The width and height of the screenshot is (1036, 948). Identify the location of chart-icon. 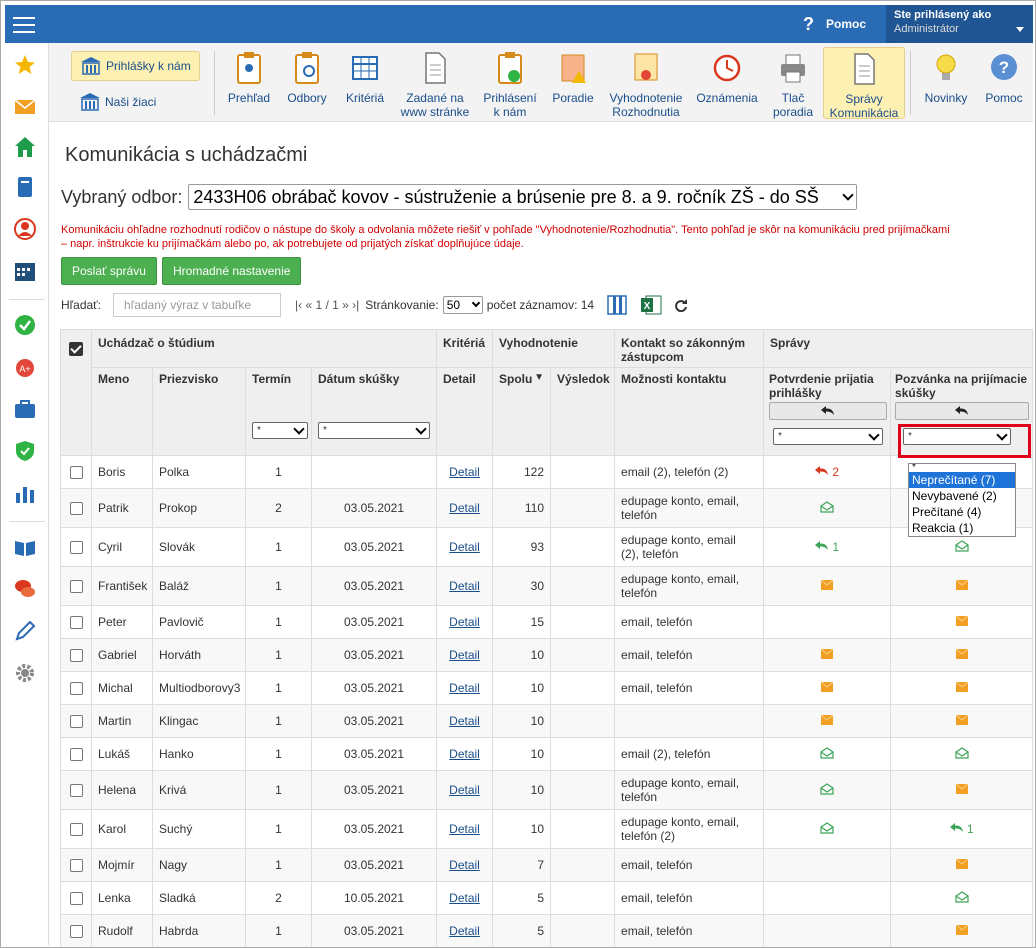
(25, 493).